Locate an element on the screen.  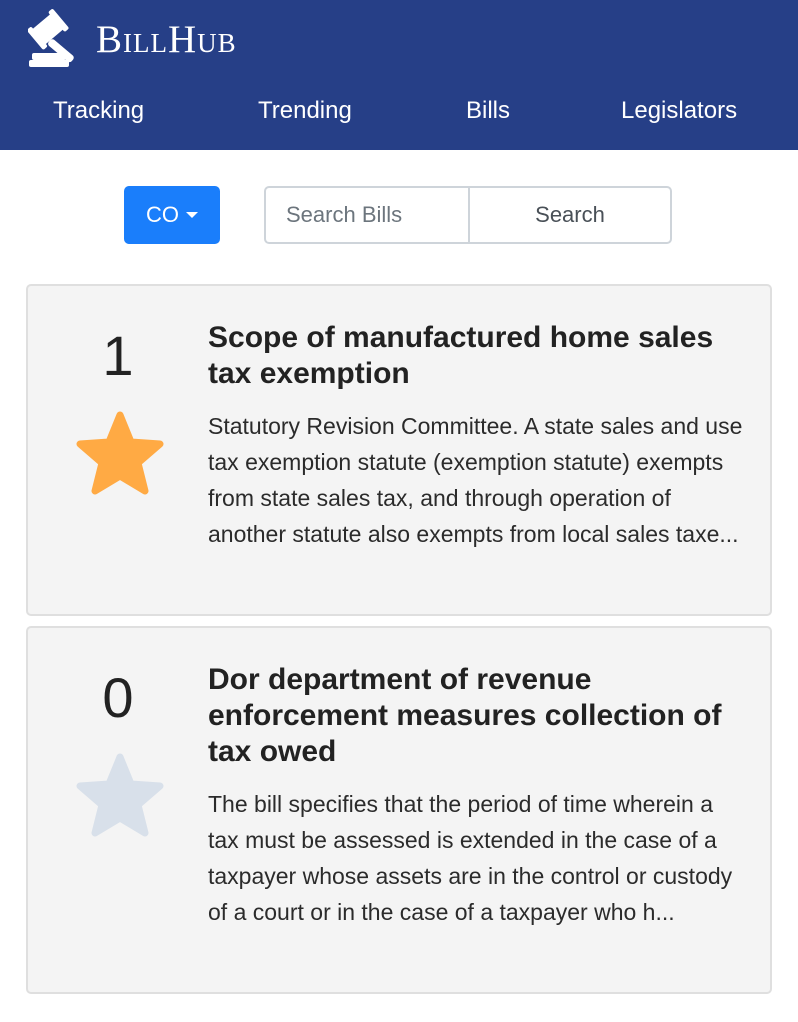
state-dropdown-button: CO is located at coordinates (172, 215).